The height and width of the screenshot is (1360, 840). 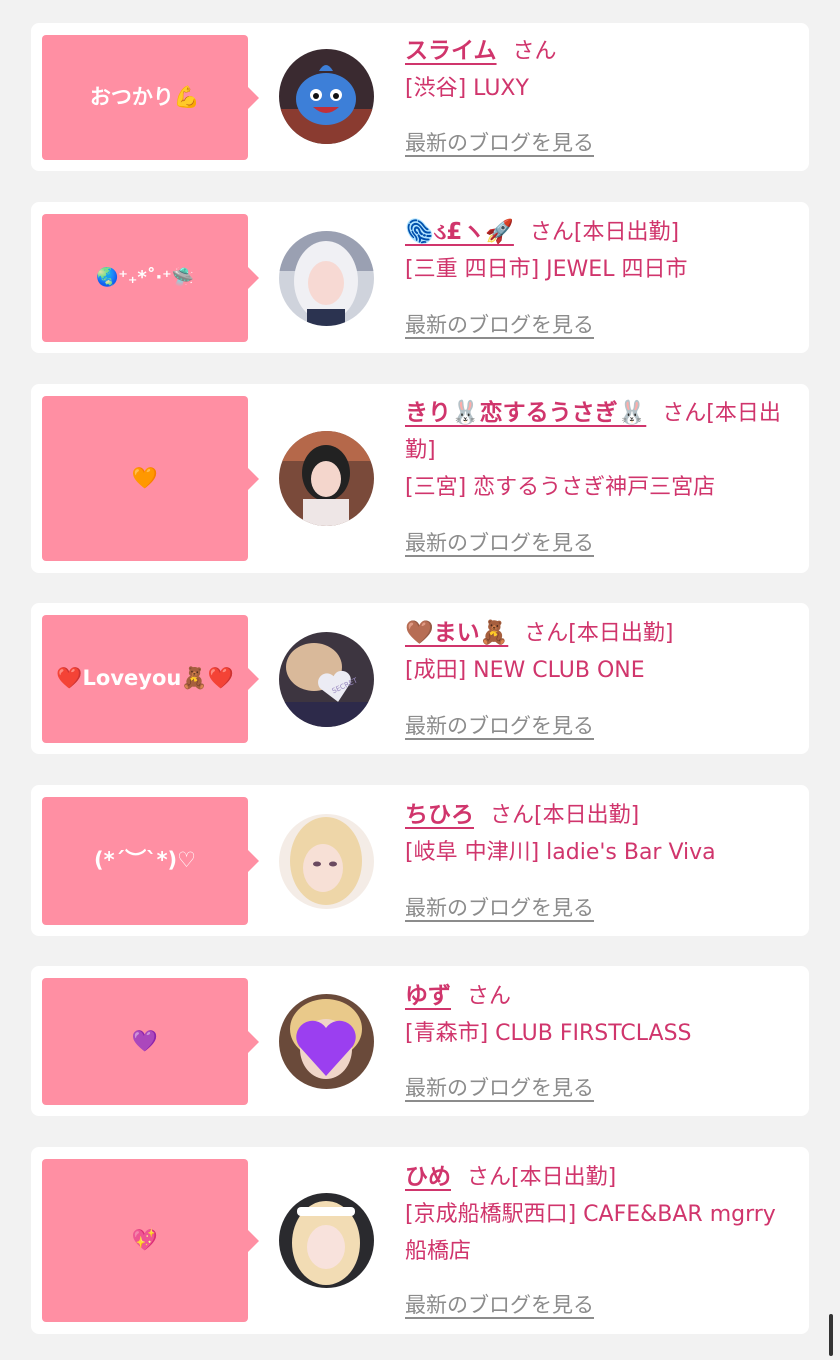 I want to click on cast-name-link: スライム, so click(x=451, y=51).